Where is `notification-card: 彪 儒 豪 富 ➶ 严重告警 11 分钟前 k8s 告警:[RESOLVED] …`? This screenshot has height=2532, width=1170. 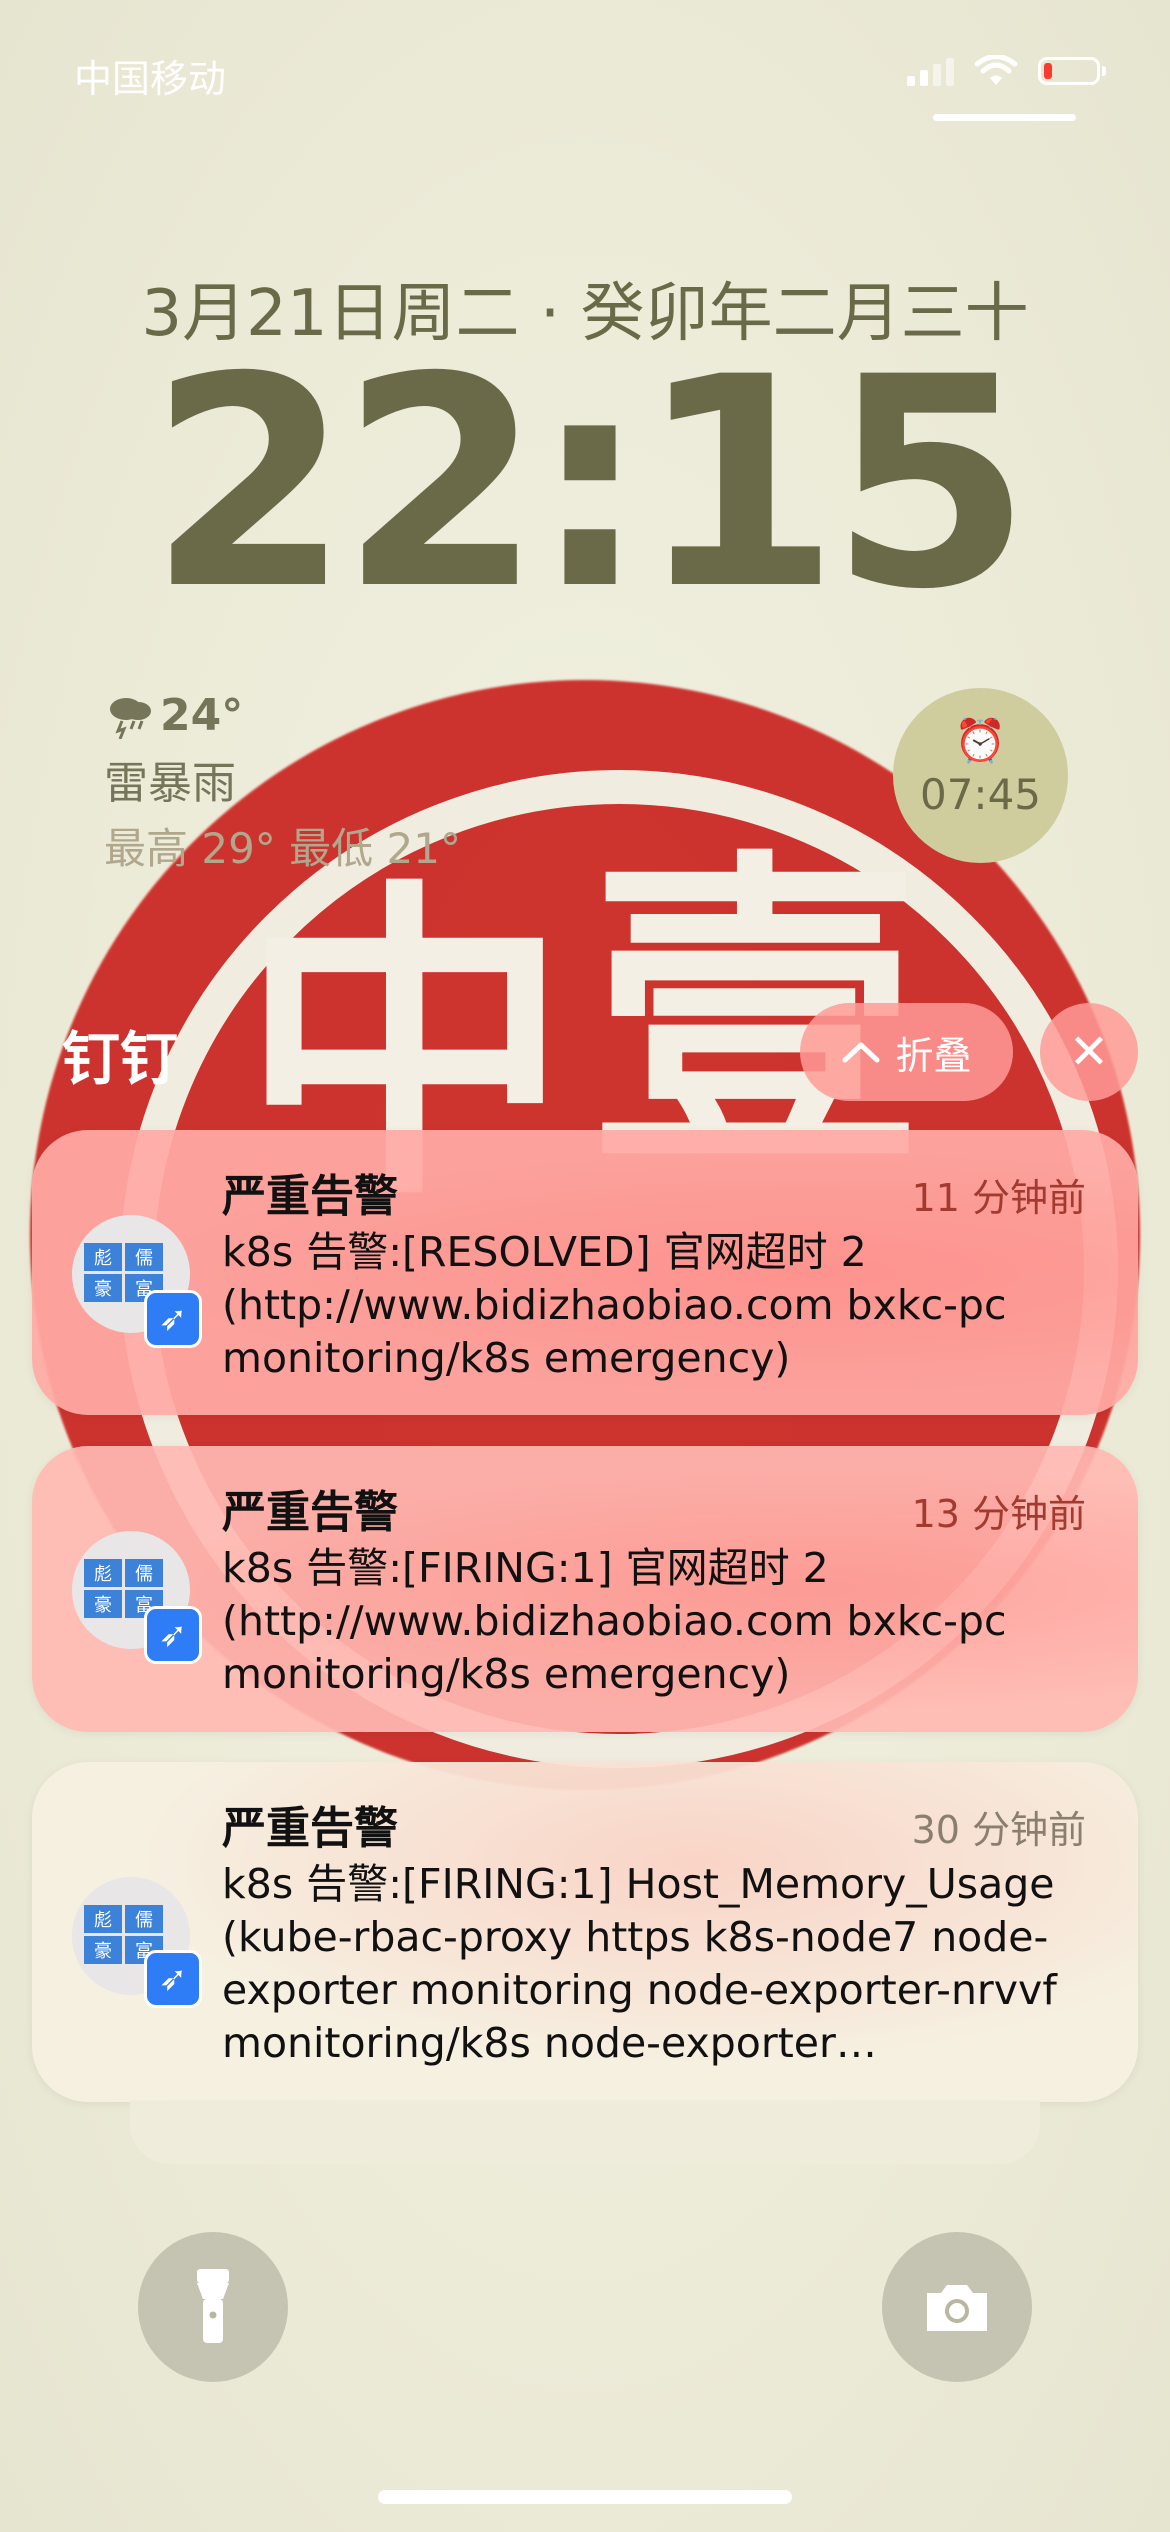
notification-card: 彪 儒 豪 富 ➶ 严重告警 11 分钟前 k8s 告警:[RESOLVED] … is located at coordinates (585, 1272).